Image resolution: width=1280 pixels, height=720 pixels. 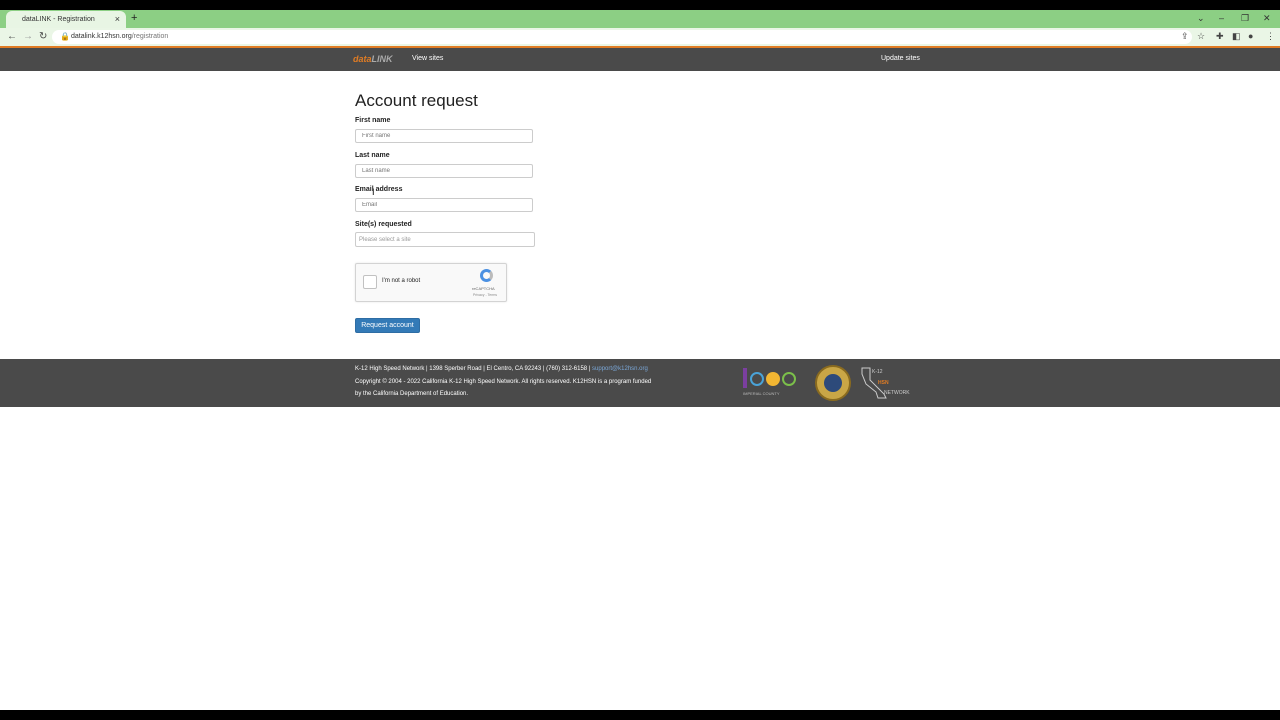 What do you see at coordinates (387, 325) in the screenshot?
I see `request-account-button: Request account` at bounding box center [387, 325].